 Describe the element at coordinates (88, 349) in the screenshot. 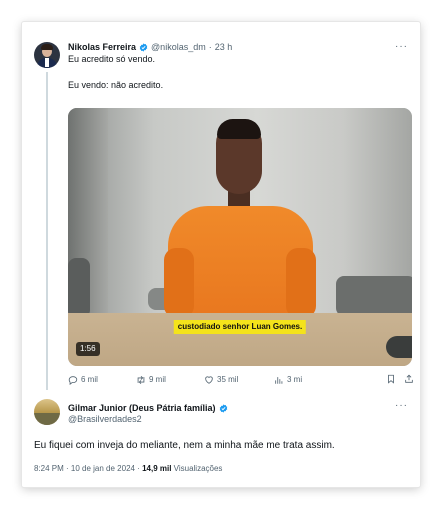

I see `video-duration: 1:56` at that location.